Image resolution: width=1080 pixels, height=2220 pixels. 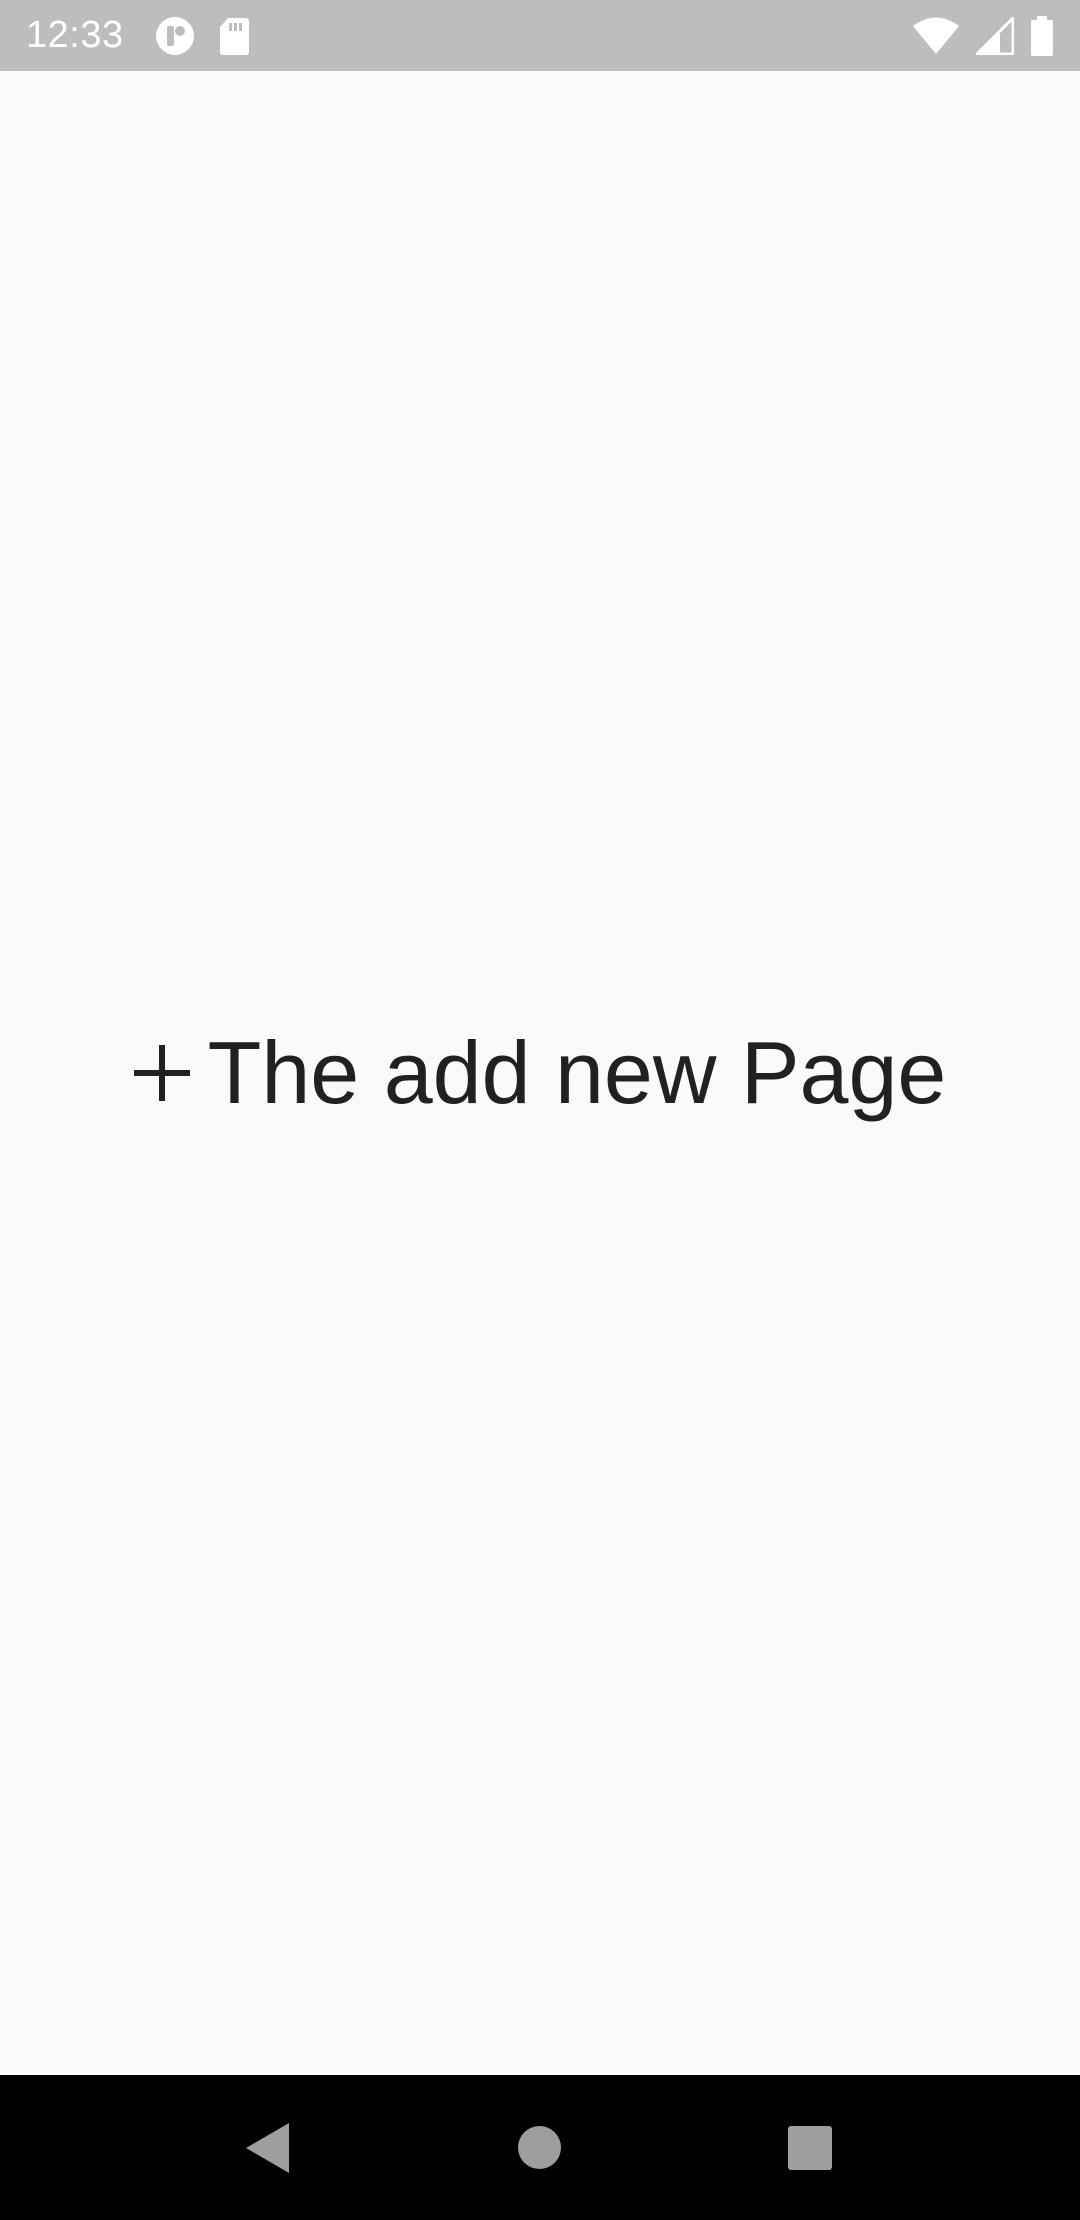 I want to click on status-left: 12:33, so click(x=149, y=35).